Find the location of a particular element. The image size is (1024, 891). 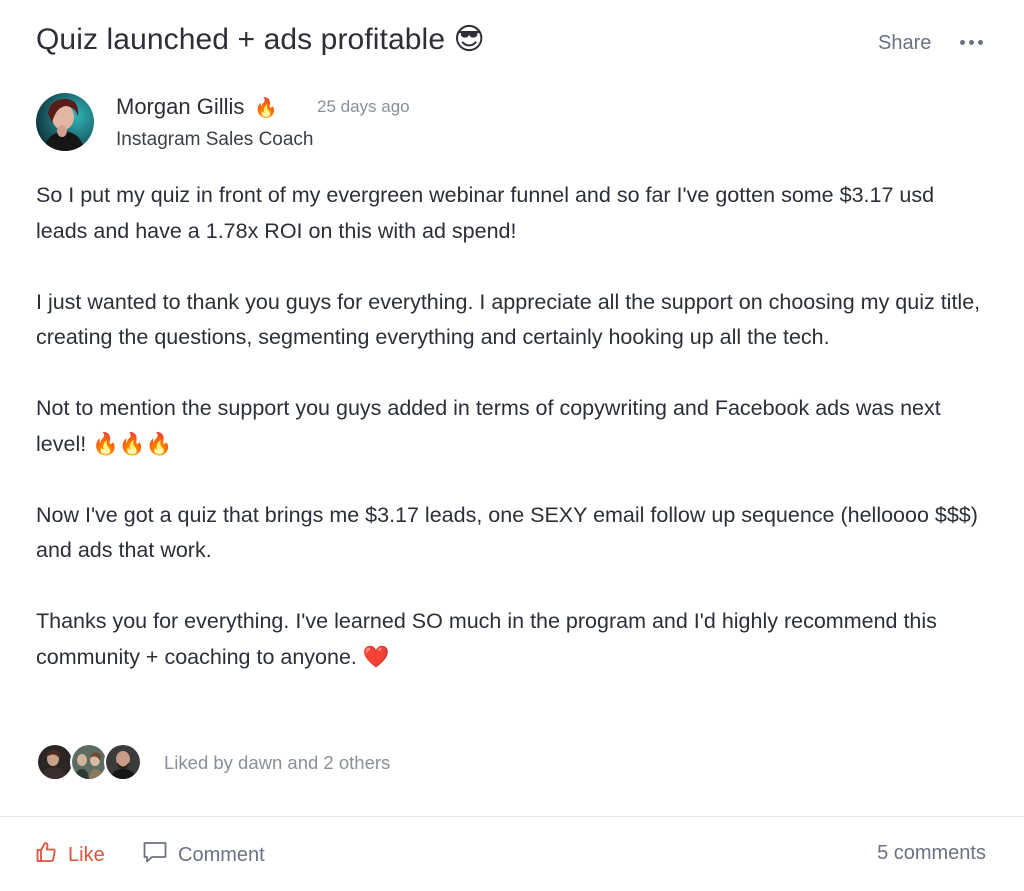

fire-badge-icon: 🔥 is located at coordinates (266, 108).